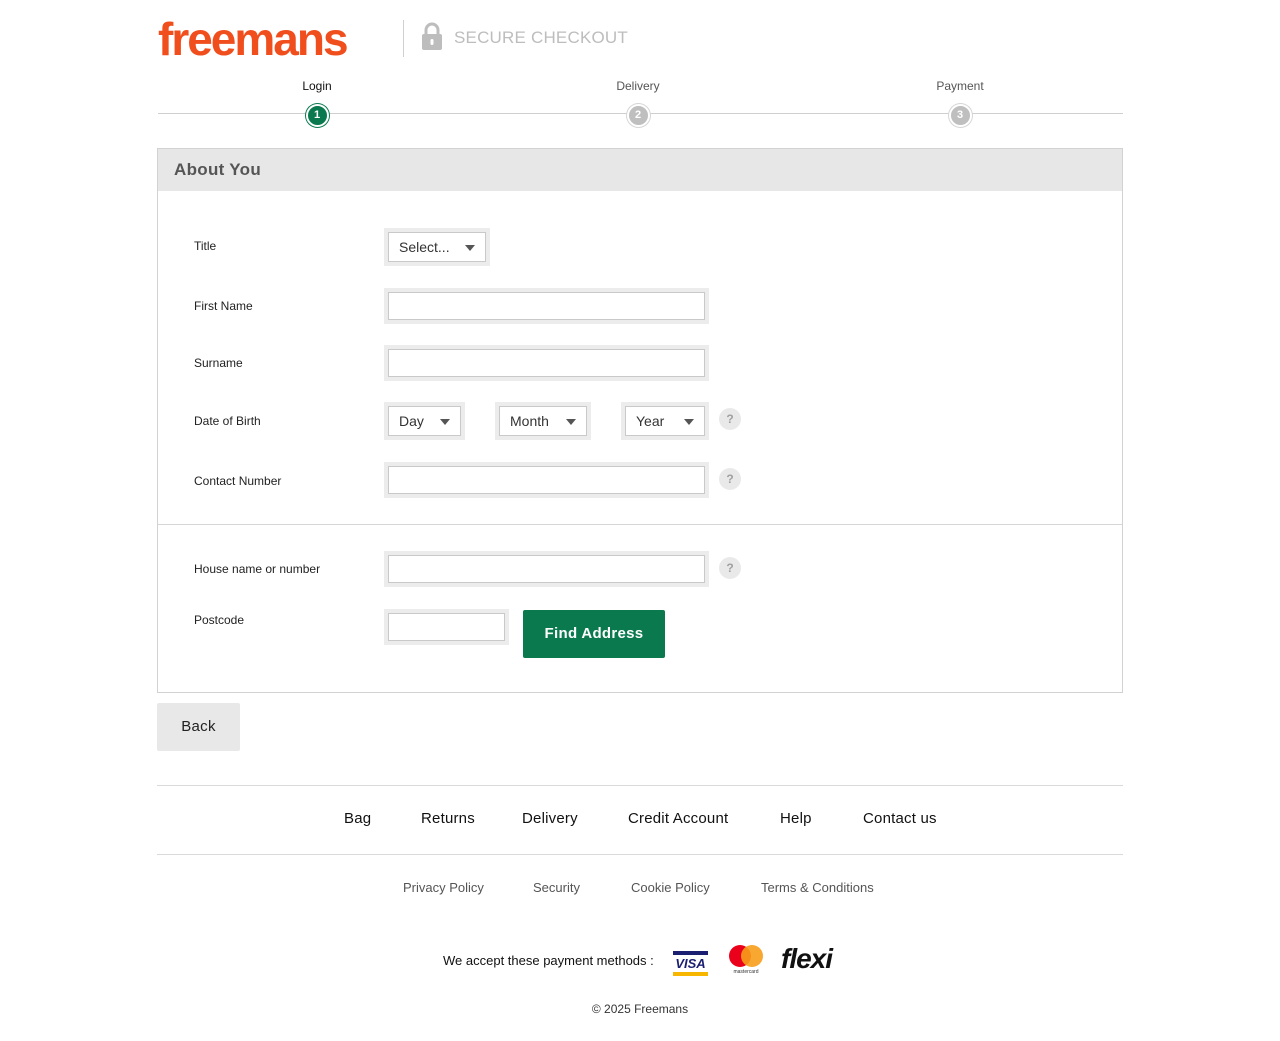 The image size is (1280, 1041). Describe the element at coordinates (640, 170) in the screenshot. I see `panel-heading: About You` at that location.